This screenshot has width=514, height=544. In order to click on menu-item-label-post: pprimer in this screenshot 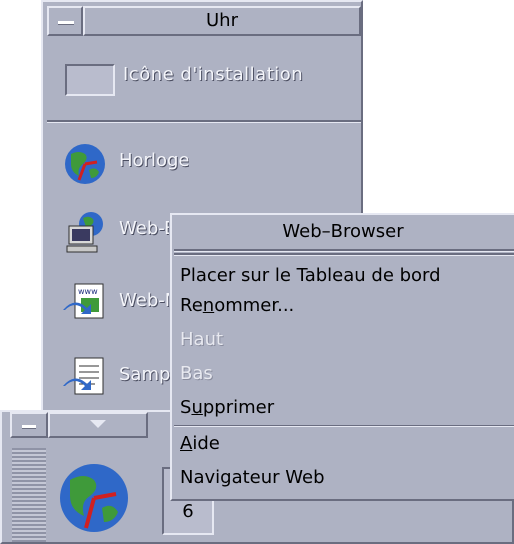, I will do `click(238, 407)`.